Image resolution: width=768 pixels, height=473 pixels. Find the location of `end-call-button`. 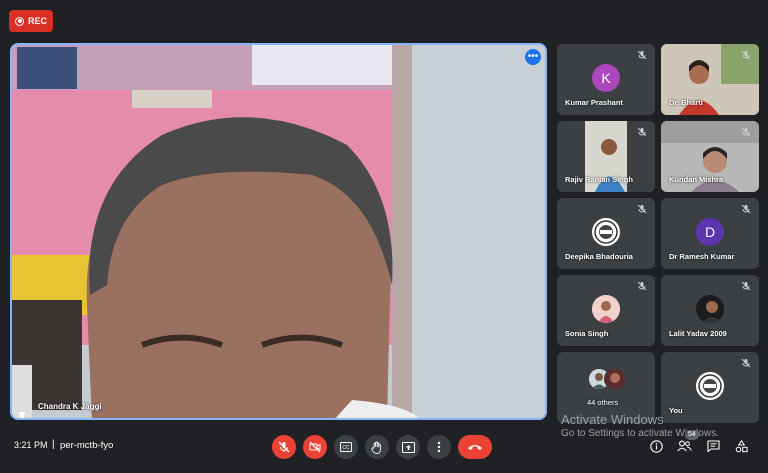

end-call-button is located at coordinates (475, 447).